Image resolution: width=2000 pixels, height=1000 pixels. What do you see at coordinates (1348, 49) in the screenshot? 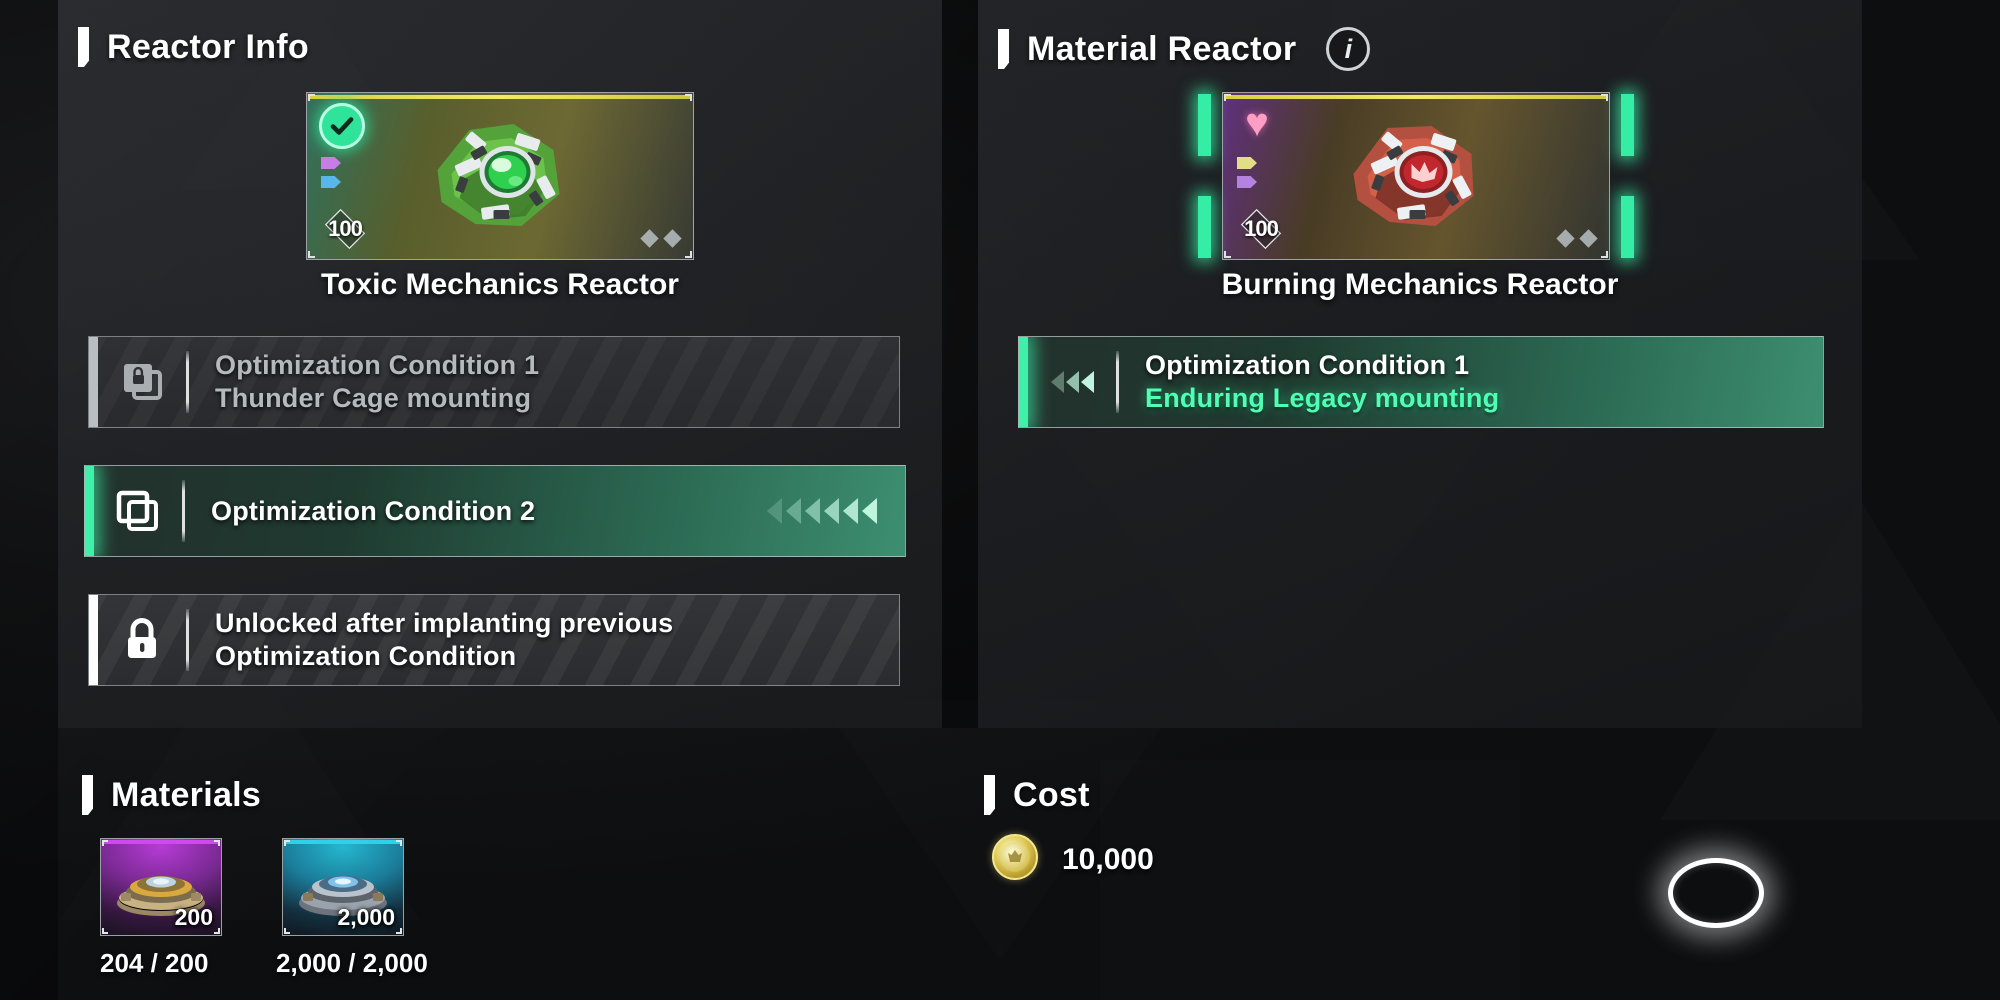
I see `info-icon: i` at bounding box center [1348, 49].